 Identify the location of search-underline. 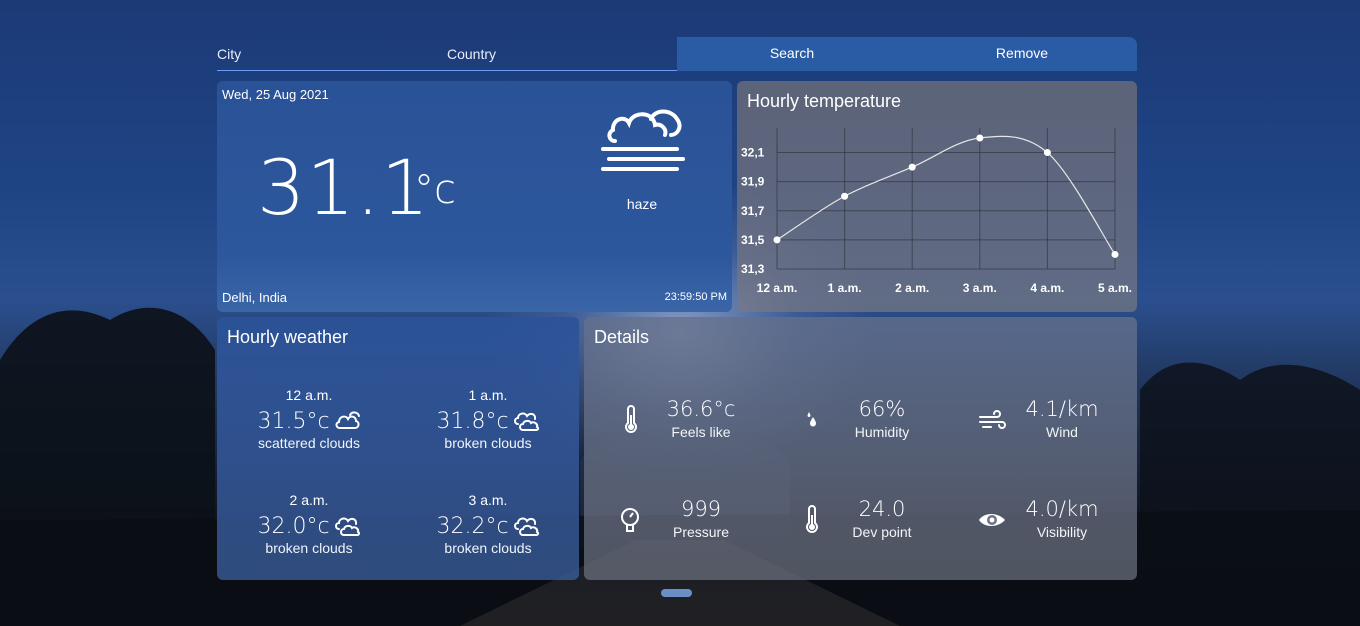
(447, 70).